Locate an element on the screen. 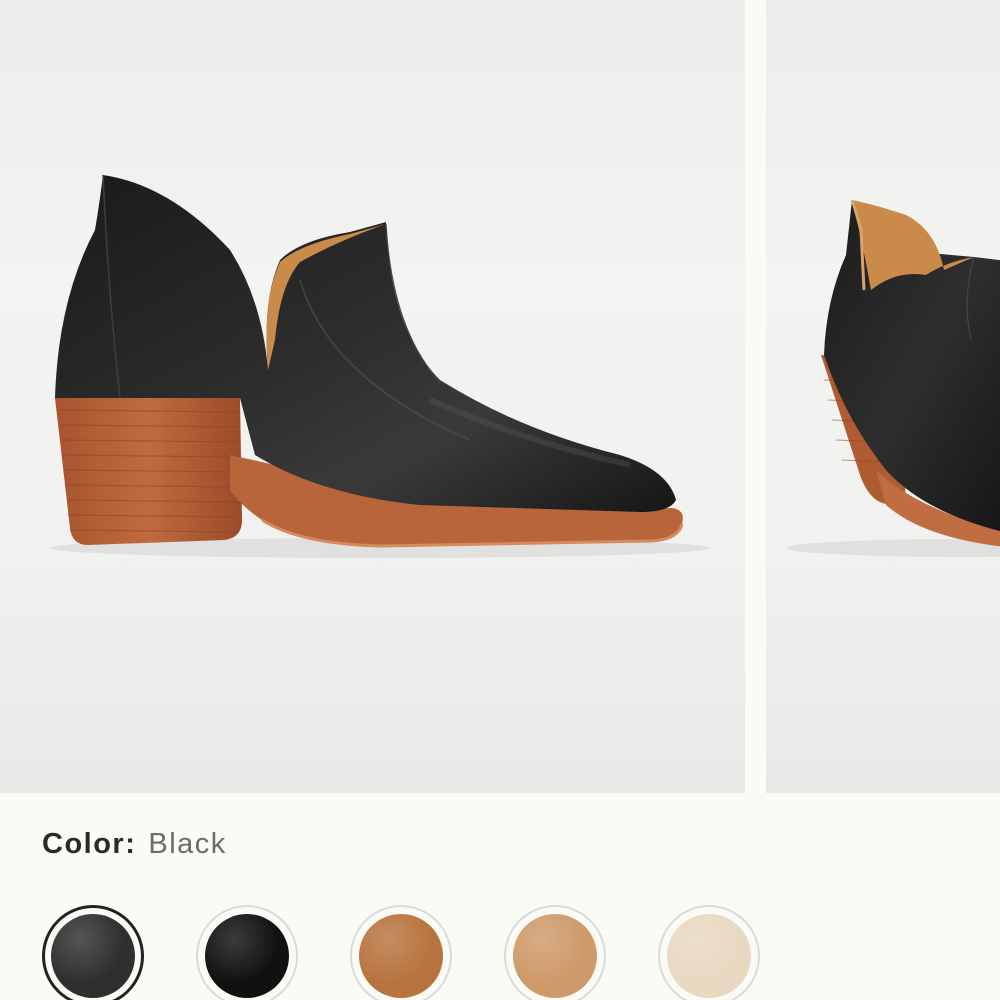  swatch-cream is located at coordinates (709, 952).